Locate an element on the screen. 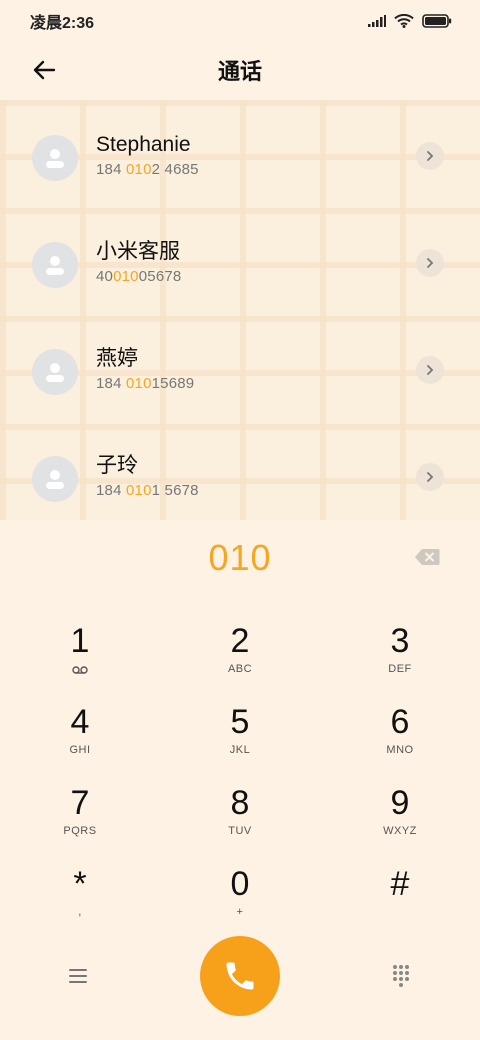 Image resolution: width=480 pixels, height=1040 pixels. call-button is located at coordinates (240, 976).